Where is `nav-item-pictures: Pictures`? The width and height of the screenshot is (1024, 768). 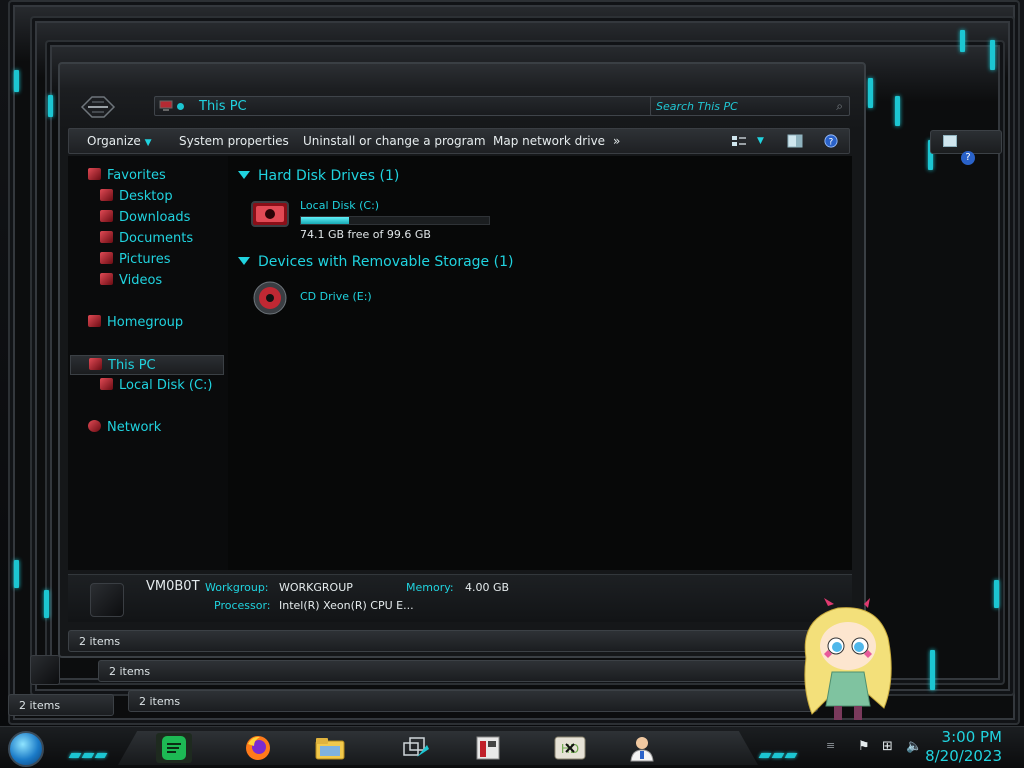
nav-item-pictures: Pictures is located at coordinates (135, 262).